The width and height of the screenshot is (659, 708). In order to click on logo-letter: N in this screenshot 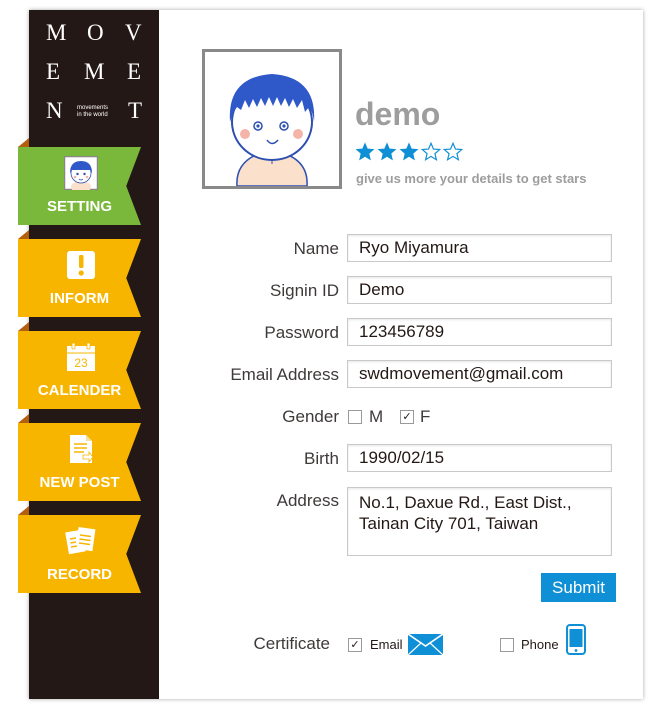, I will do `click(54, 110)`.